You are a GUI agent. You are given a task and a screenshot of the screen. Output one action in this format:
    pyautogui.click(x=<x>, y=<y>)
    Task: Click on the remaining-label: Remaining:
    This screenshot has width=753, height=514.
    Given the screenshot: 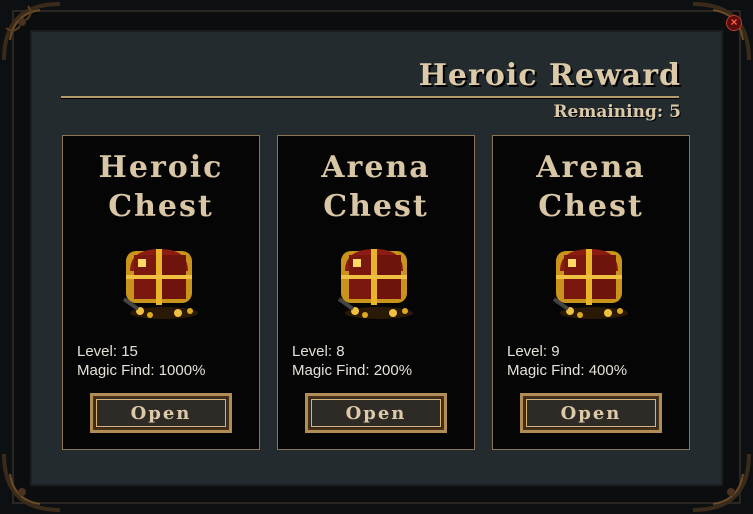 What is the action you would take?
    pyautogui.click(x=608, y=112)
    